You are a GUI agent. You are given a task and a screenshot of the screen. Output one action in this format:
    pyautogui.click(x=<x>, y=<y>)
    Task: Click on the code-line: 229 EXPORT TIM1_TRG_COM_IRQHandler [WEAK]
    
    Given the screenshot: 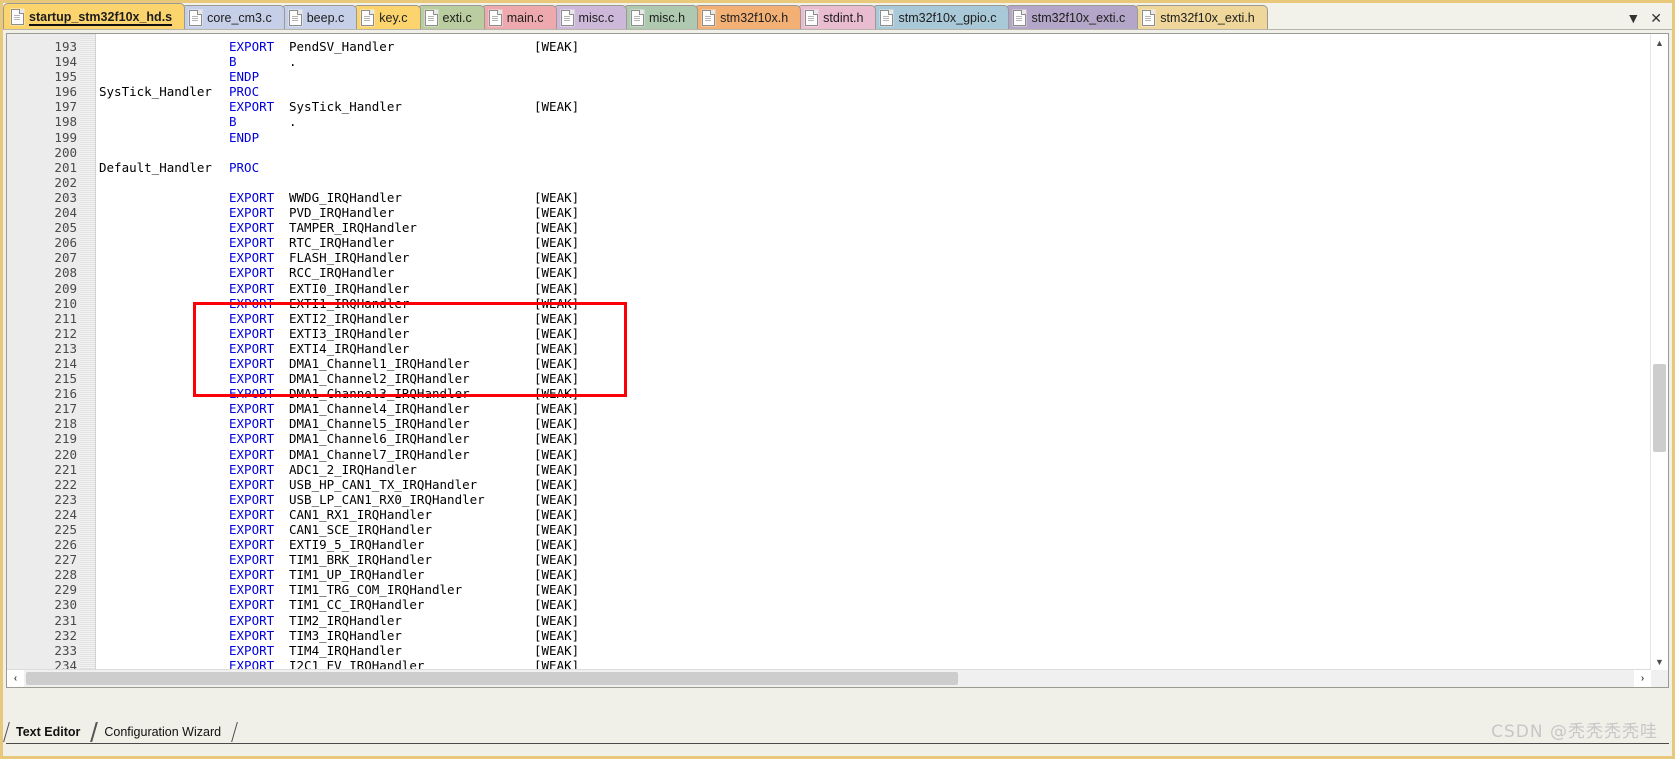 What is the action you would take?
    pyautogui.click(x=829, y=589)
    